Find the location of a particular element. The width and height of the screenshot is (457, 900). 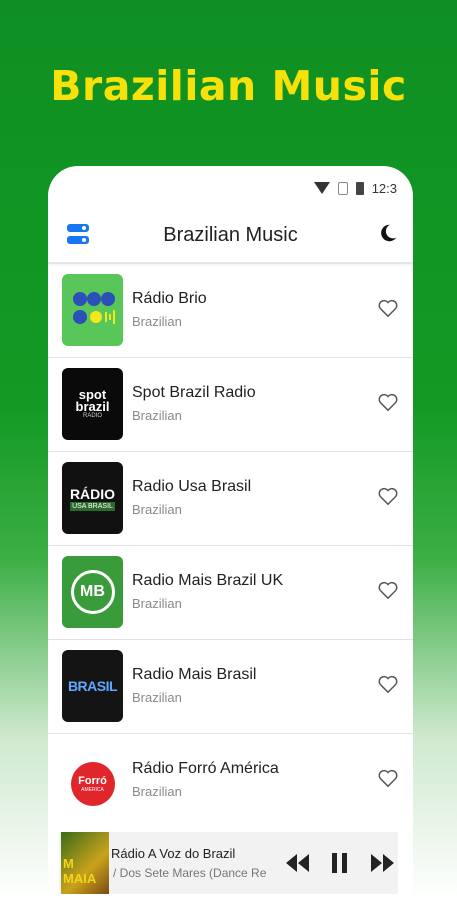

station-row: MB Radio Mais Brazil UK Brazilian is located at coordinates (230, 593).